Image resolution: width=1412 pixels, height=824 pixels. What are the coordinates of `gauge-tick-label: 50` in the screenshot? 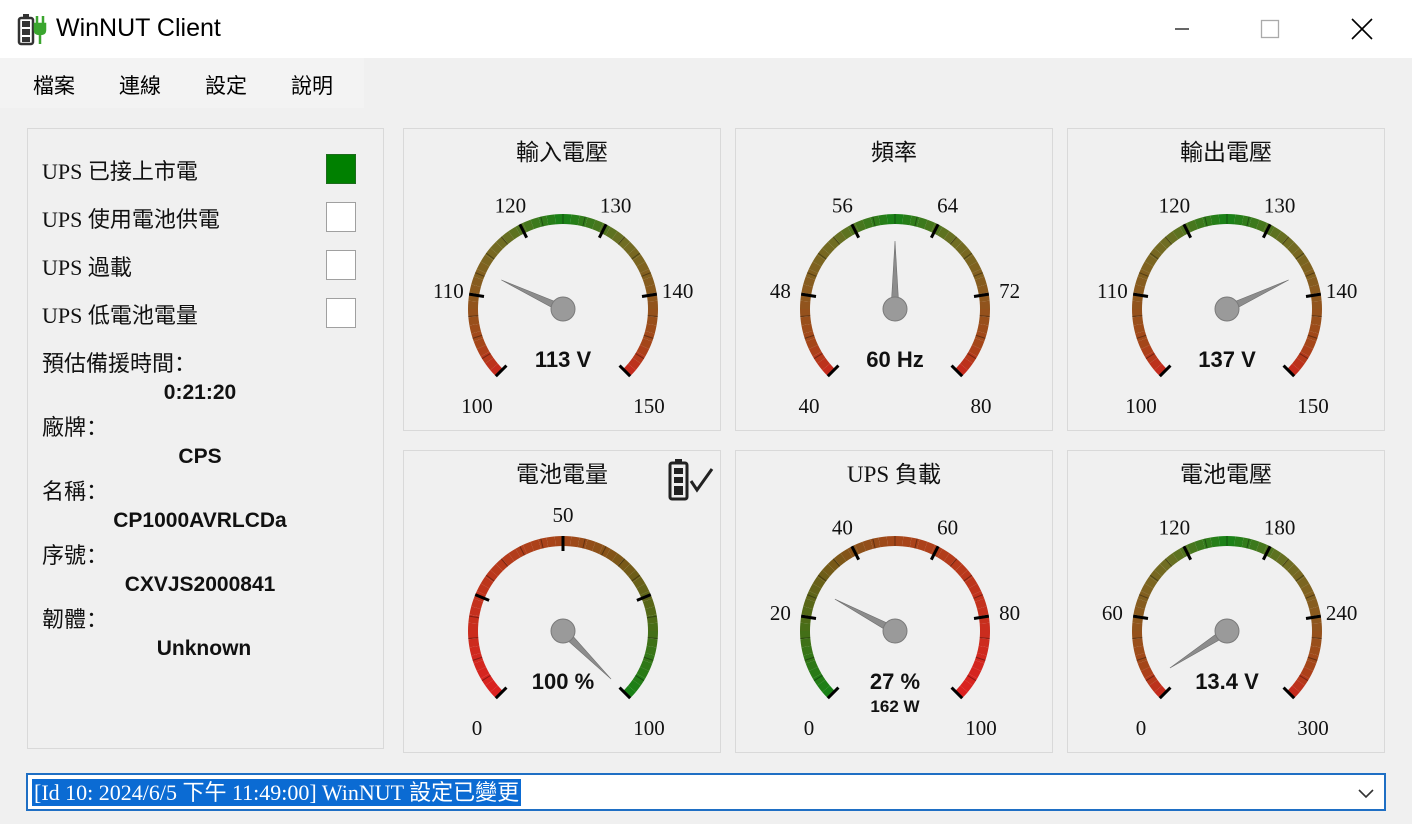 It's located at (563, 515).